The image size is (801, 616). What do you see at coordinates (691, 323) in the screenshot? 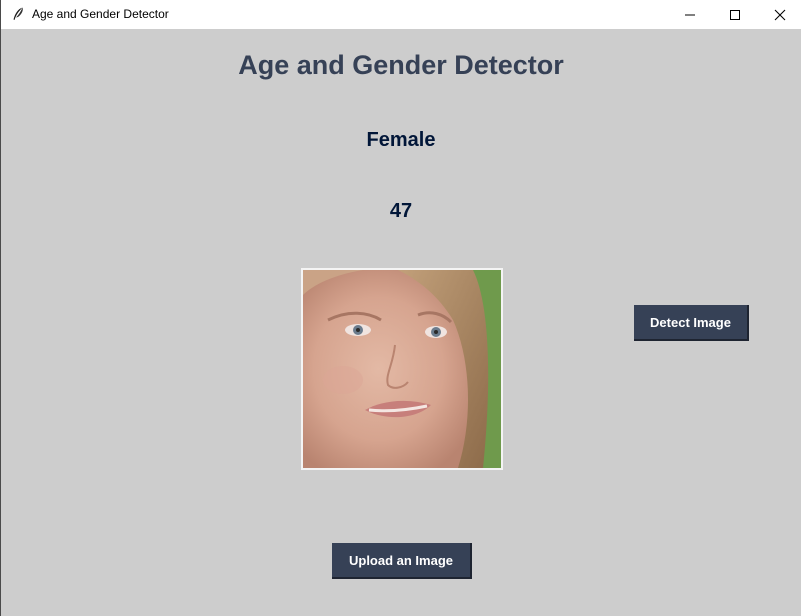
I see `detect-image-button: Detect Image` at bounding box center [691, 323].